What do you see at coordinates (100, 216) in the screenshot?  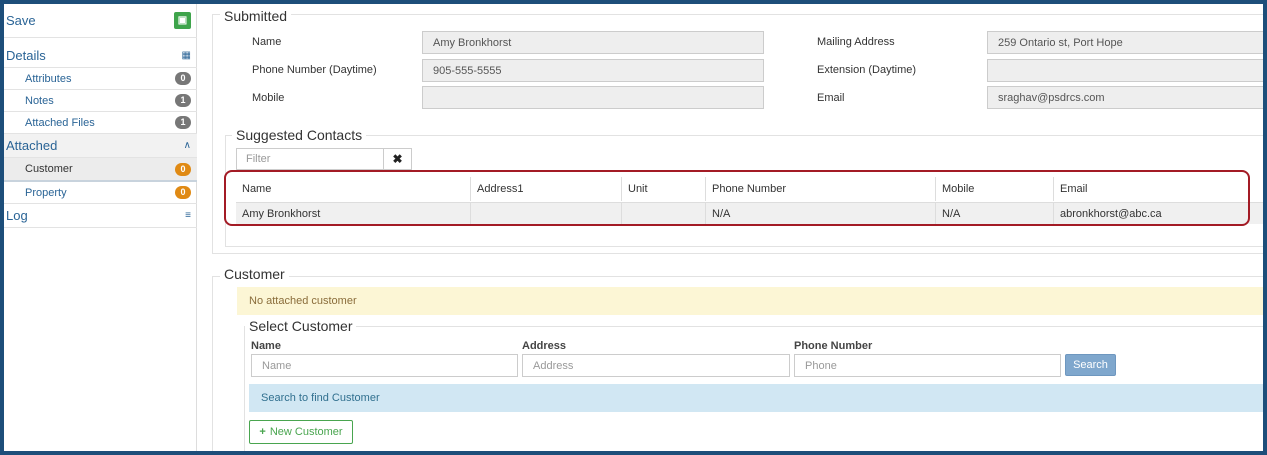 I see `sidebar-item-log: Log ≡` at bounding box center [100, 216].